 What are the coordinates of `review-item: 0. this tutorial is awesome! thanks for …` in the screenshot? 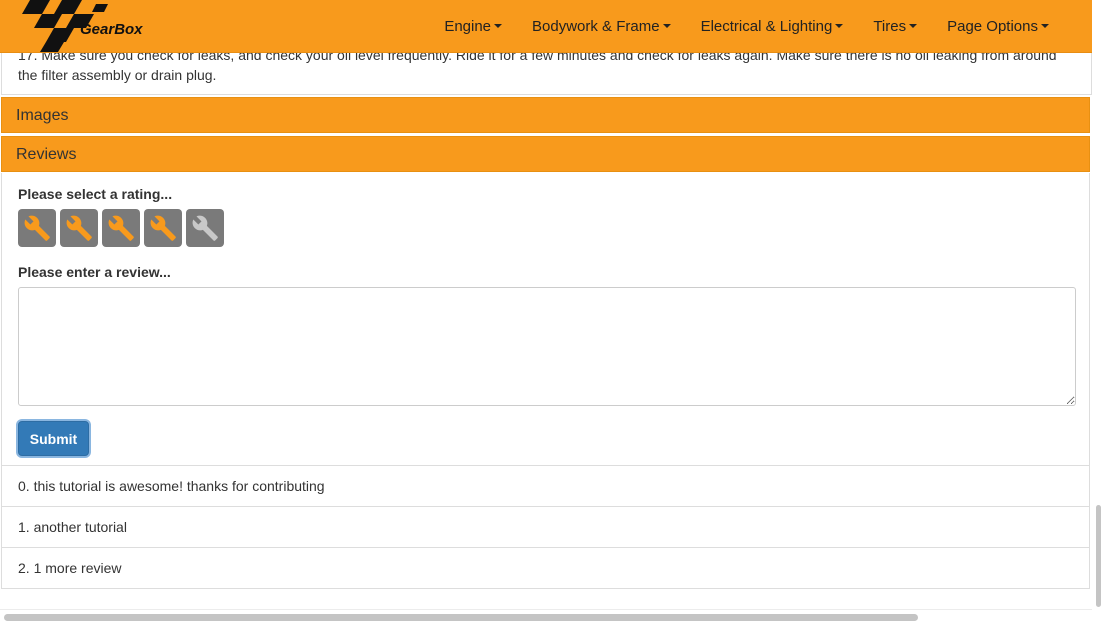 It's located at (545, 485).